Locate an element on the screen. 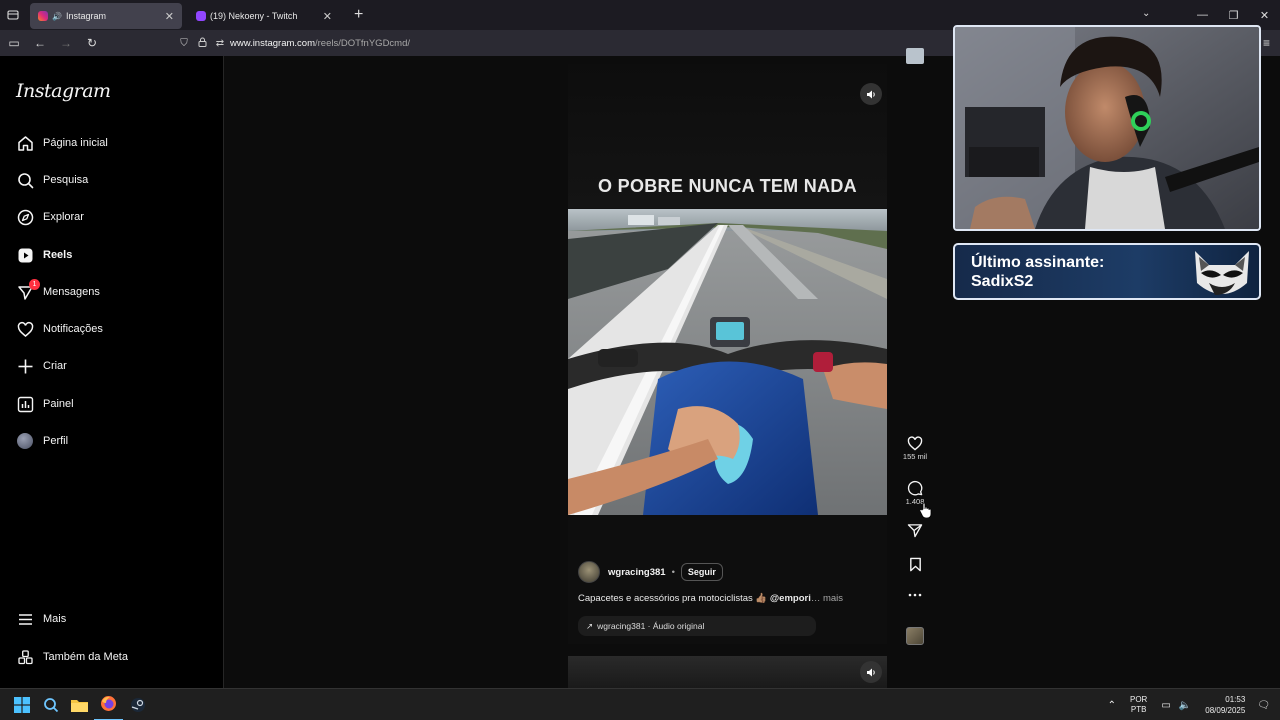 The width and height of the screenshot is (1280, 720). more-link: … mais is located at coordinates (827, 598).